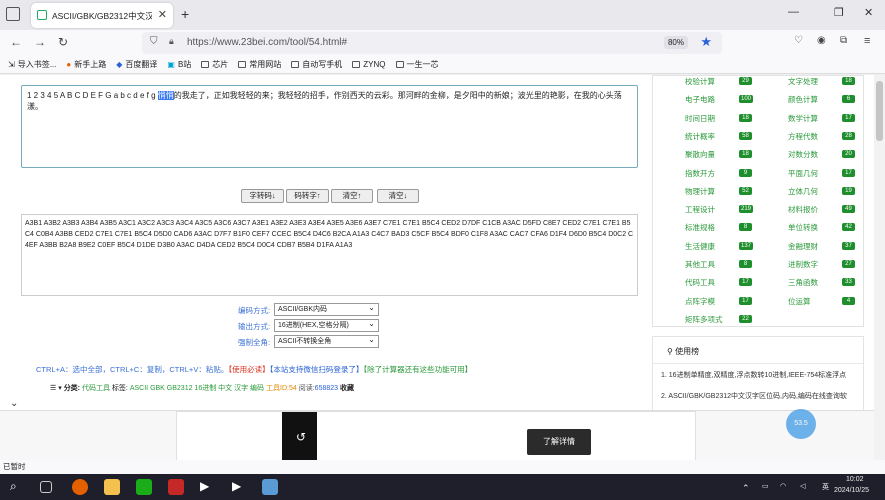 This screenshot has height=500, width=885. What do you see at coordinates (102, 15) in the screenshot?
I see `active-tab: ASCII/GBK/GB2312中文汉字区 ✕` at bounding box center [102, 15].